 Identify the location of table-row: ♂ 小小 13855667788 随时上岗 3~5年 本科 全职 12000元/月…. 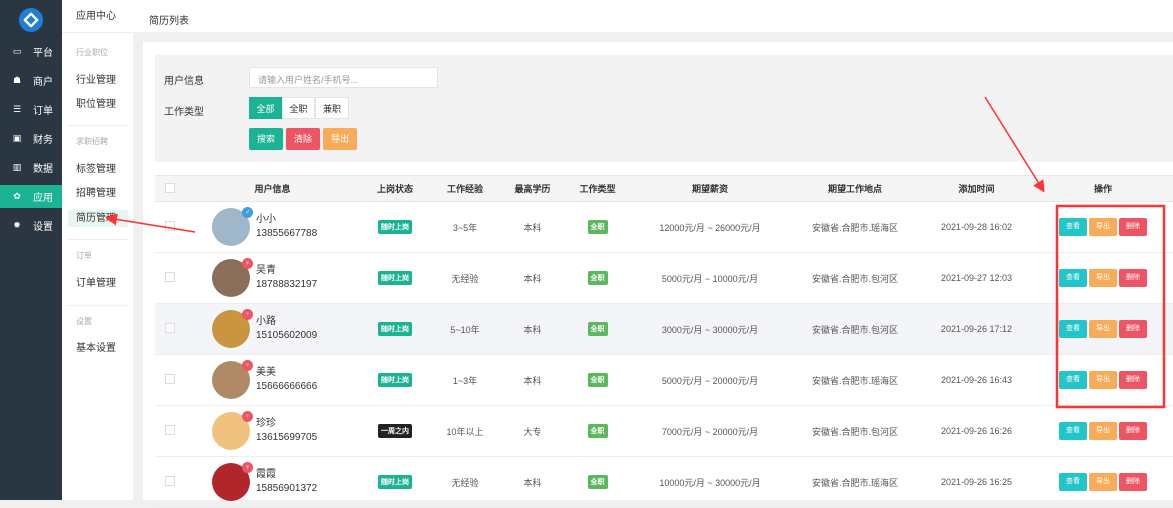
(664, 227).